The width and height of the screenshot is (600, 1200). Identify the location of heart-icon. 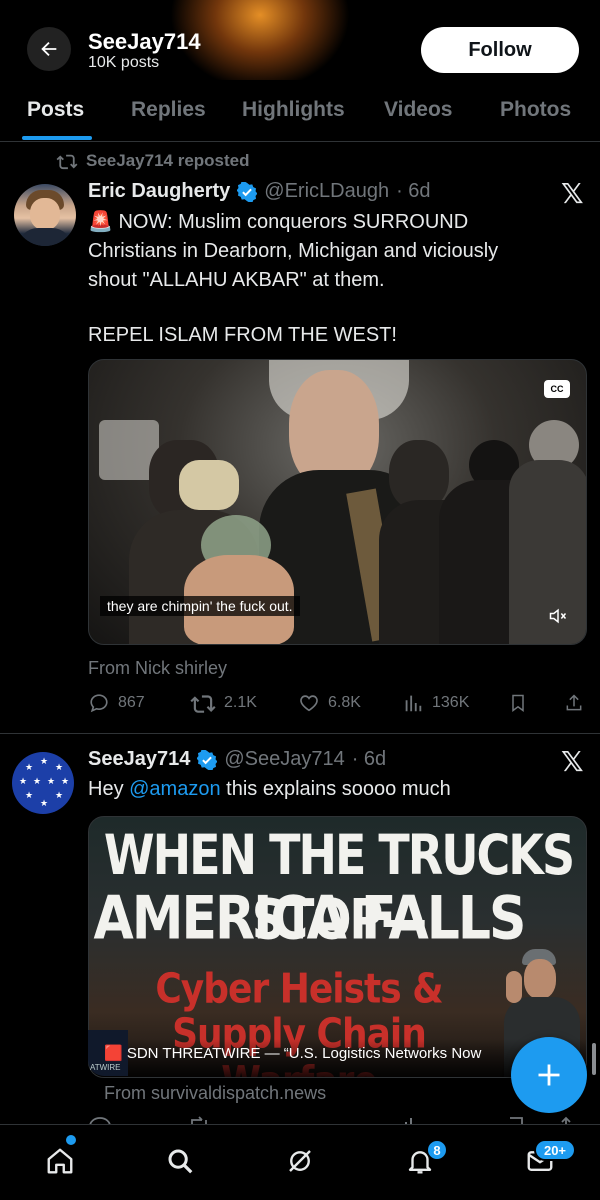
(309, 703).